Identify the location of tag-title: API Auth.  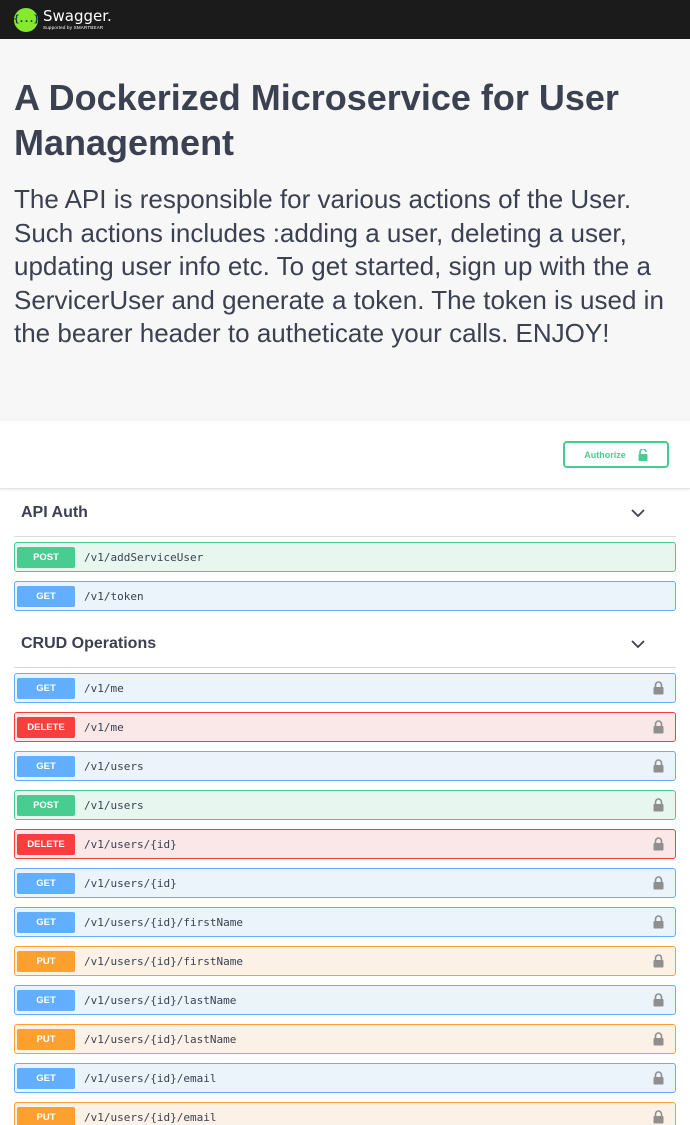
(54, 512).